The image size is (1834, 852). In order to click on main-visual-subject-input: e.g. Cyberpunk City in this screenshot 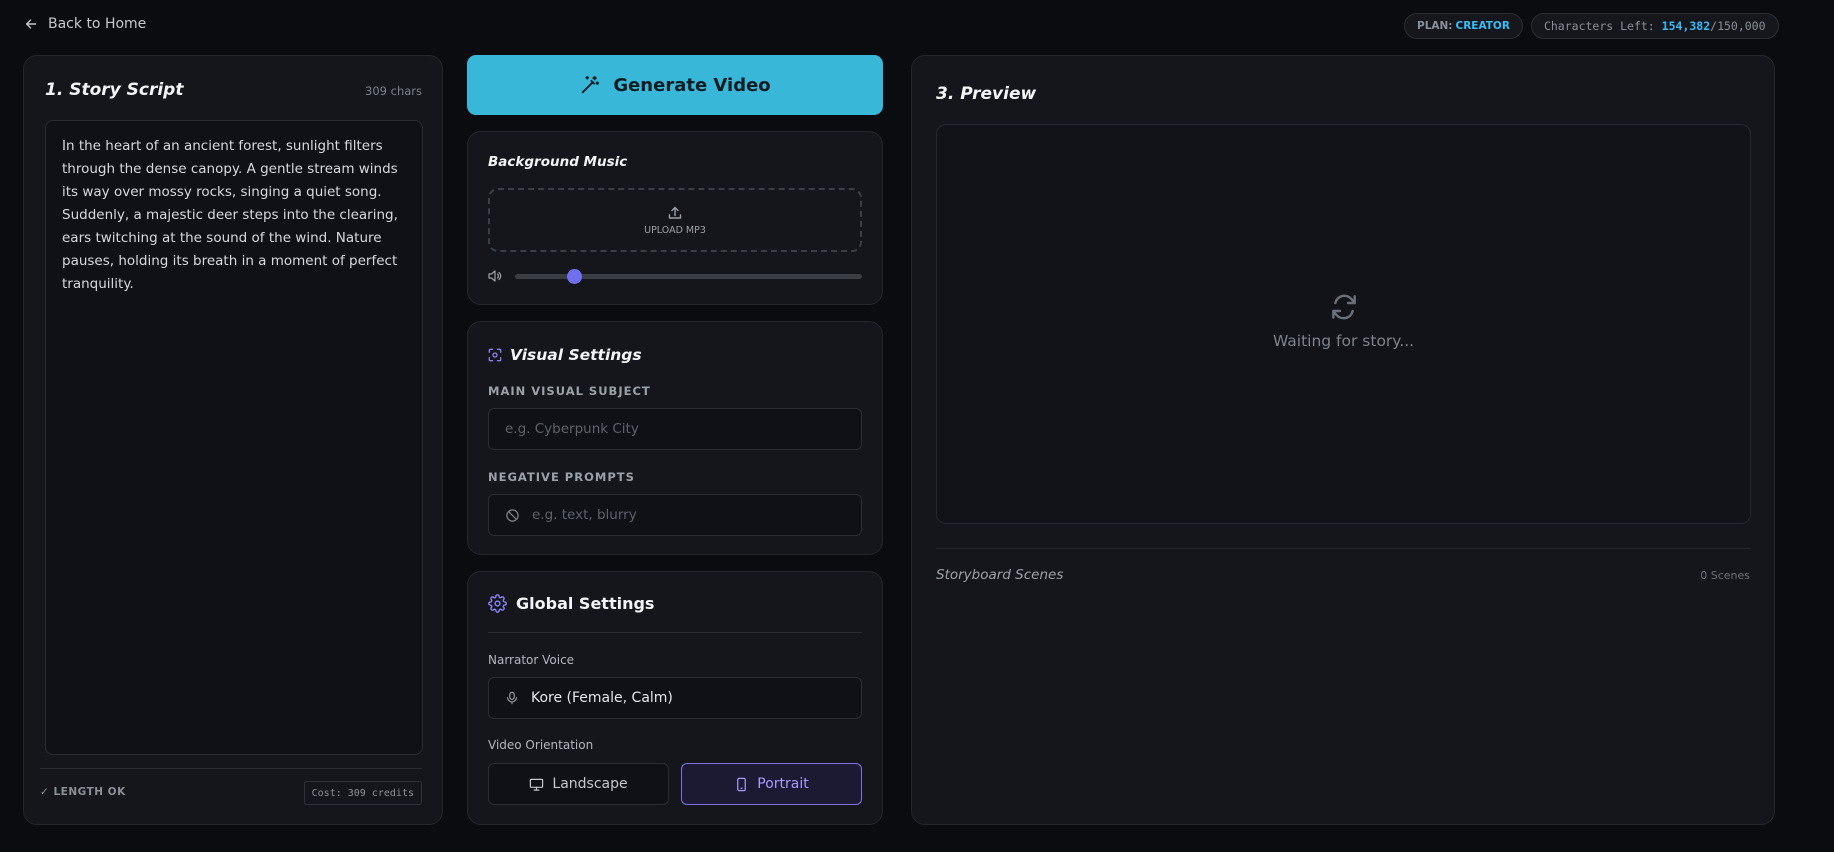, I will do `click(675, 429)`.